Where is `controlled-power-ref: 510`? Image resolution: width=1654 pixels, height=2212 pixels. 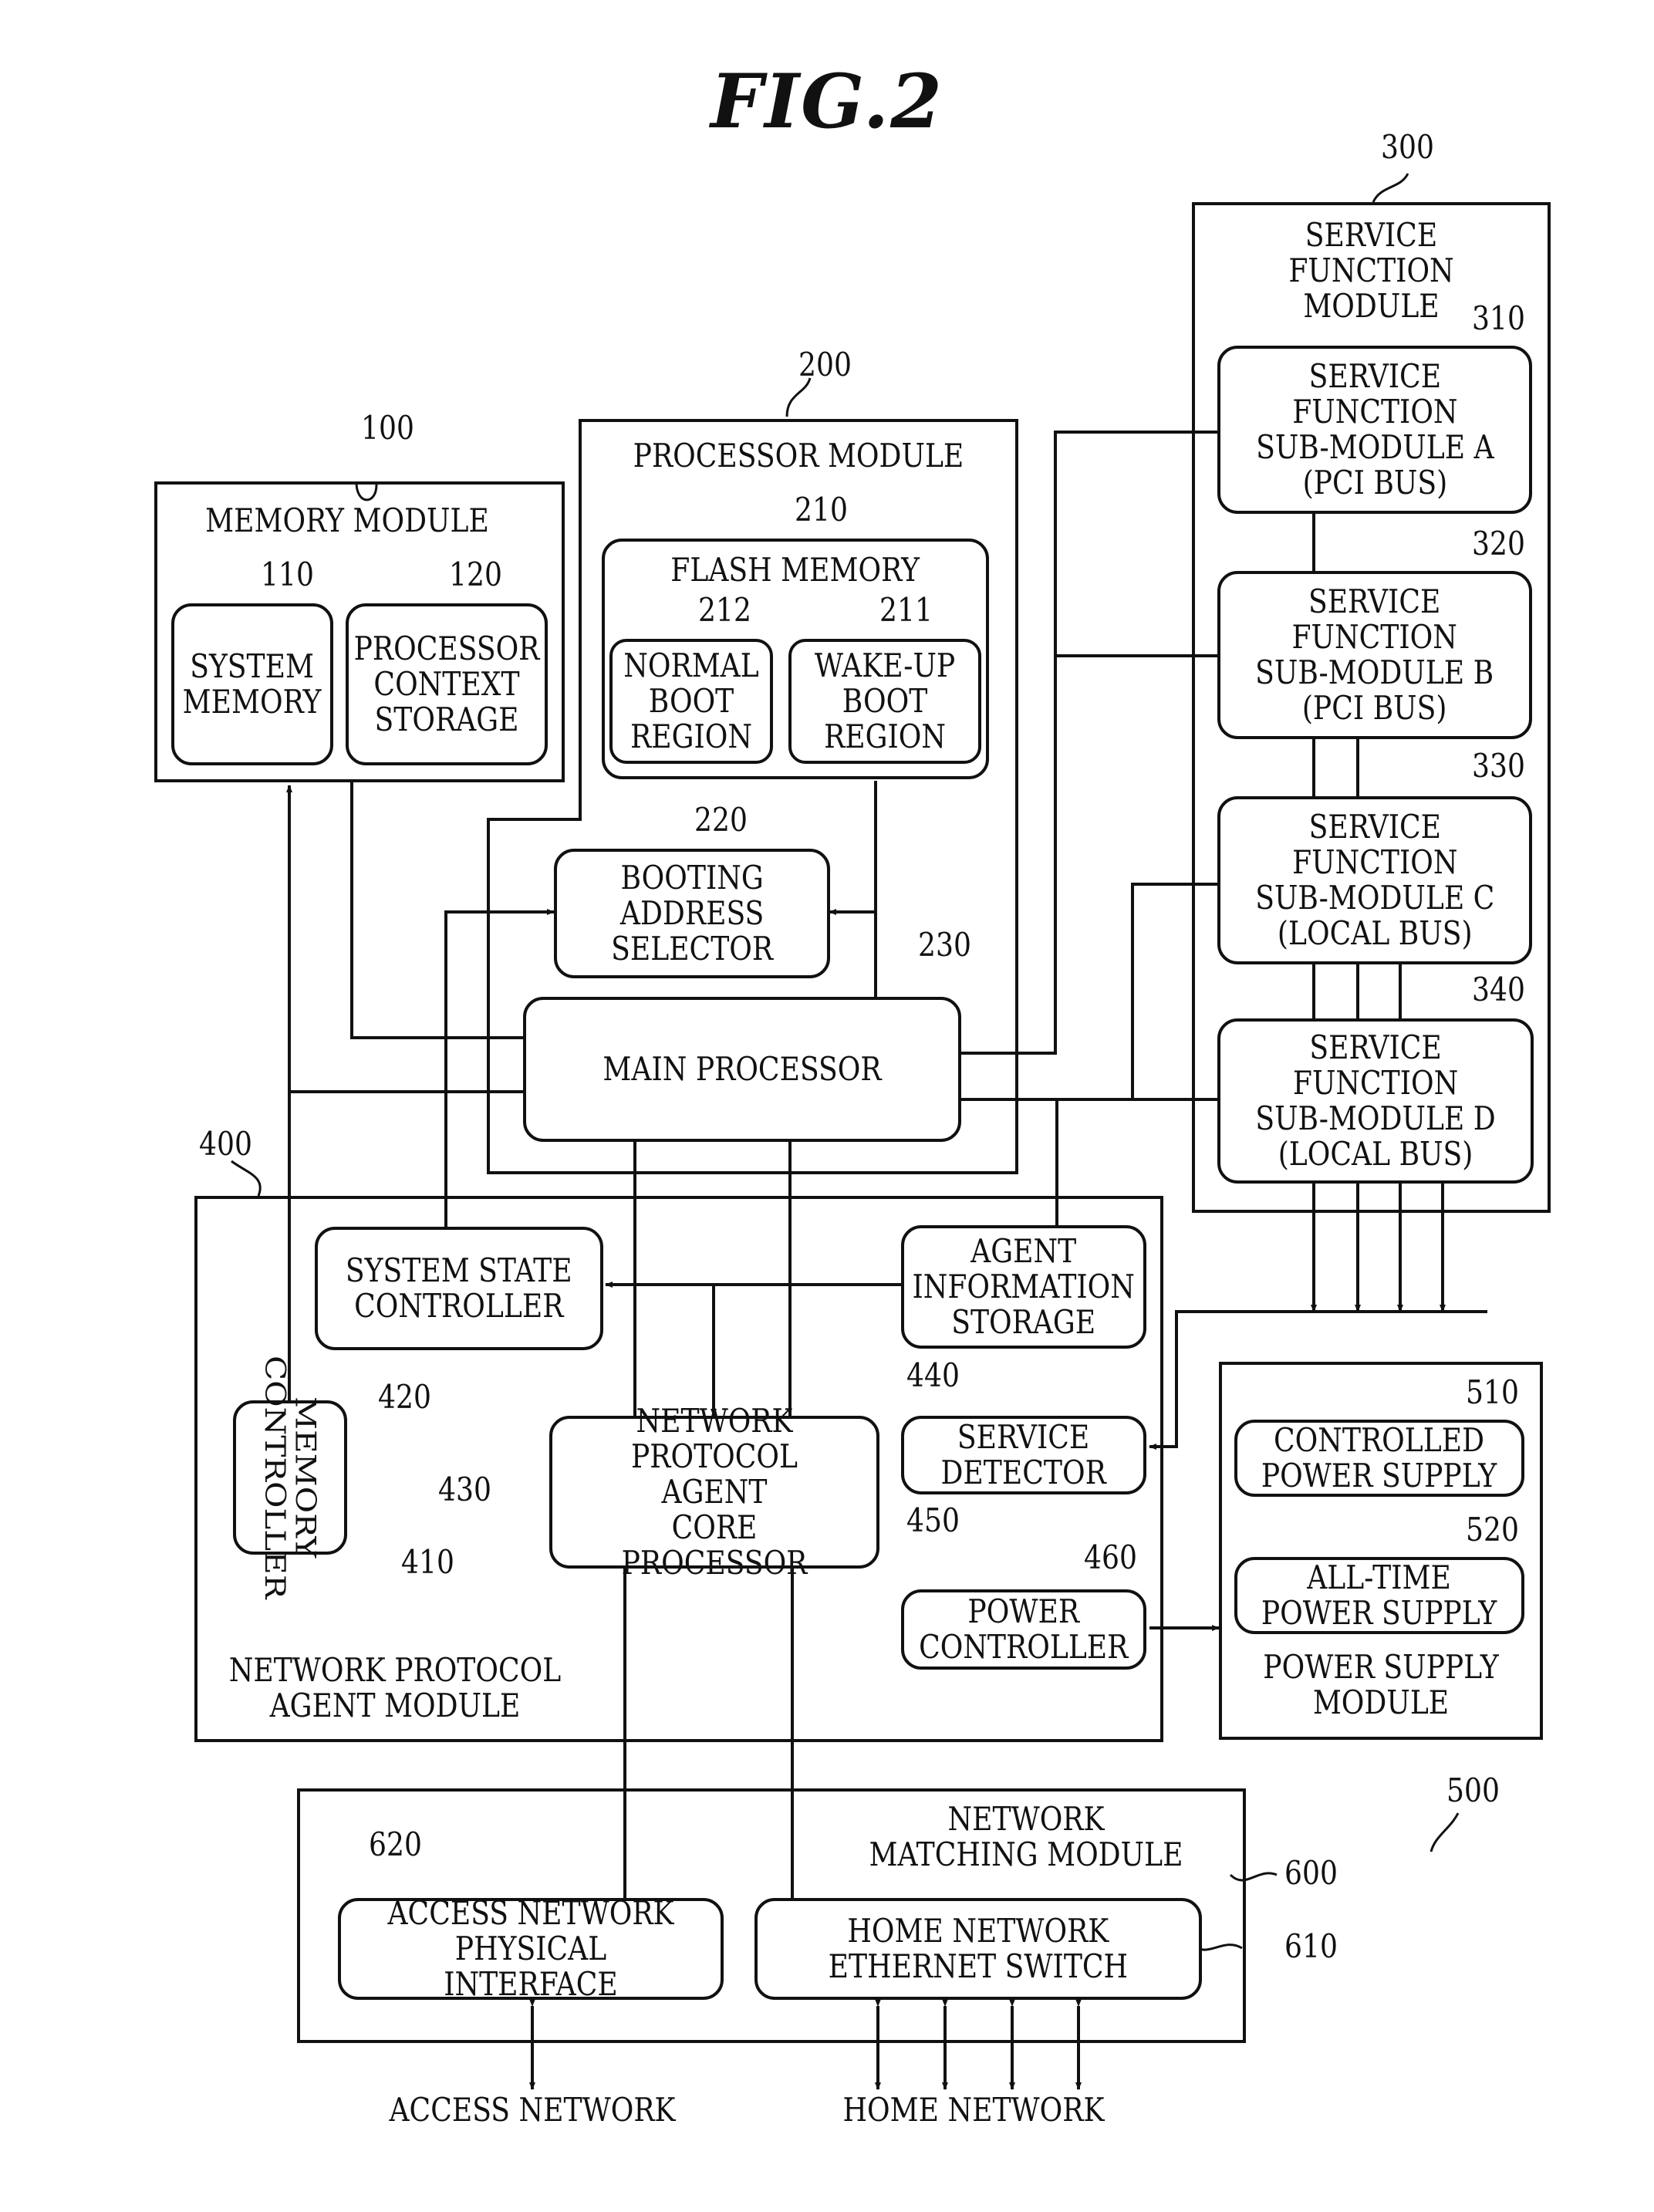
controlled-power-ref: 510 is located at coordinates (1492, 1392).